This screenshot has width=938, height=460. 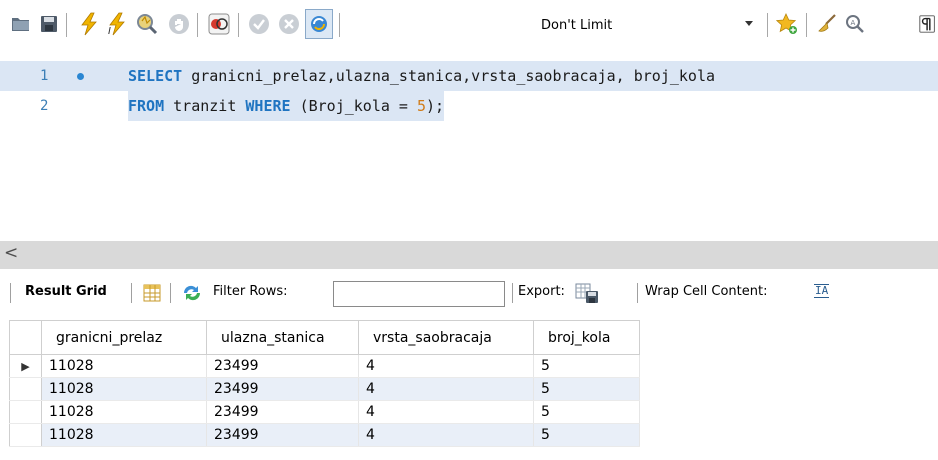 I want to click on column-header-granicni-prelaz: granicni_prelaz, so click(x=124, y=337).